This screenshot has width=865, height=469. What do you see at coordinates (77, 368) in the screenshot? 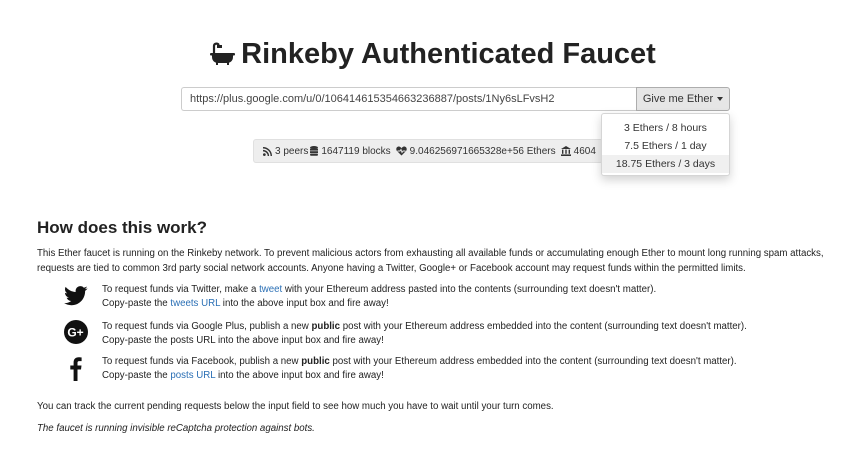
I see `facebook-icon` at bounding box center [77, 368].